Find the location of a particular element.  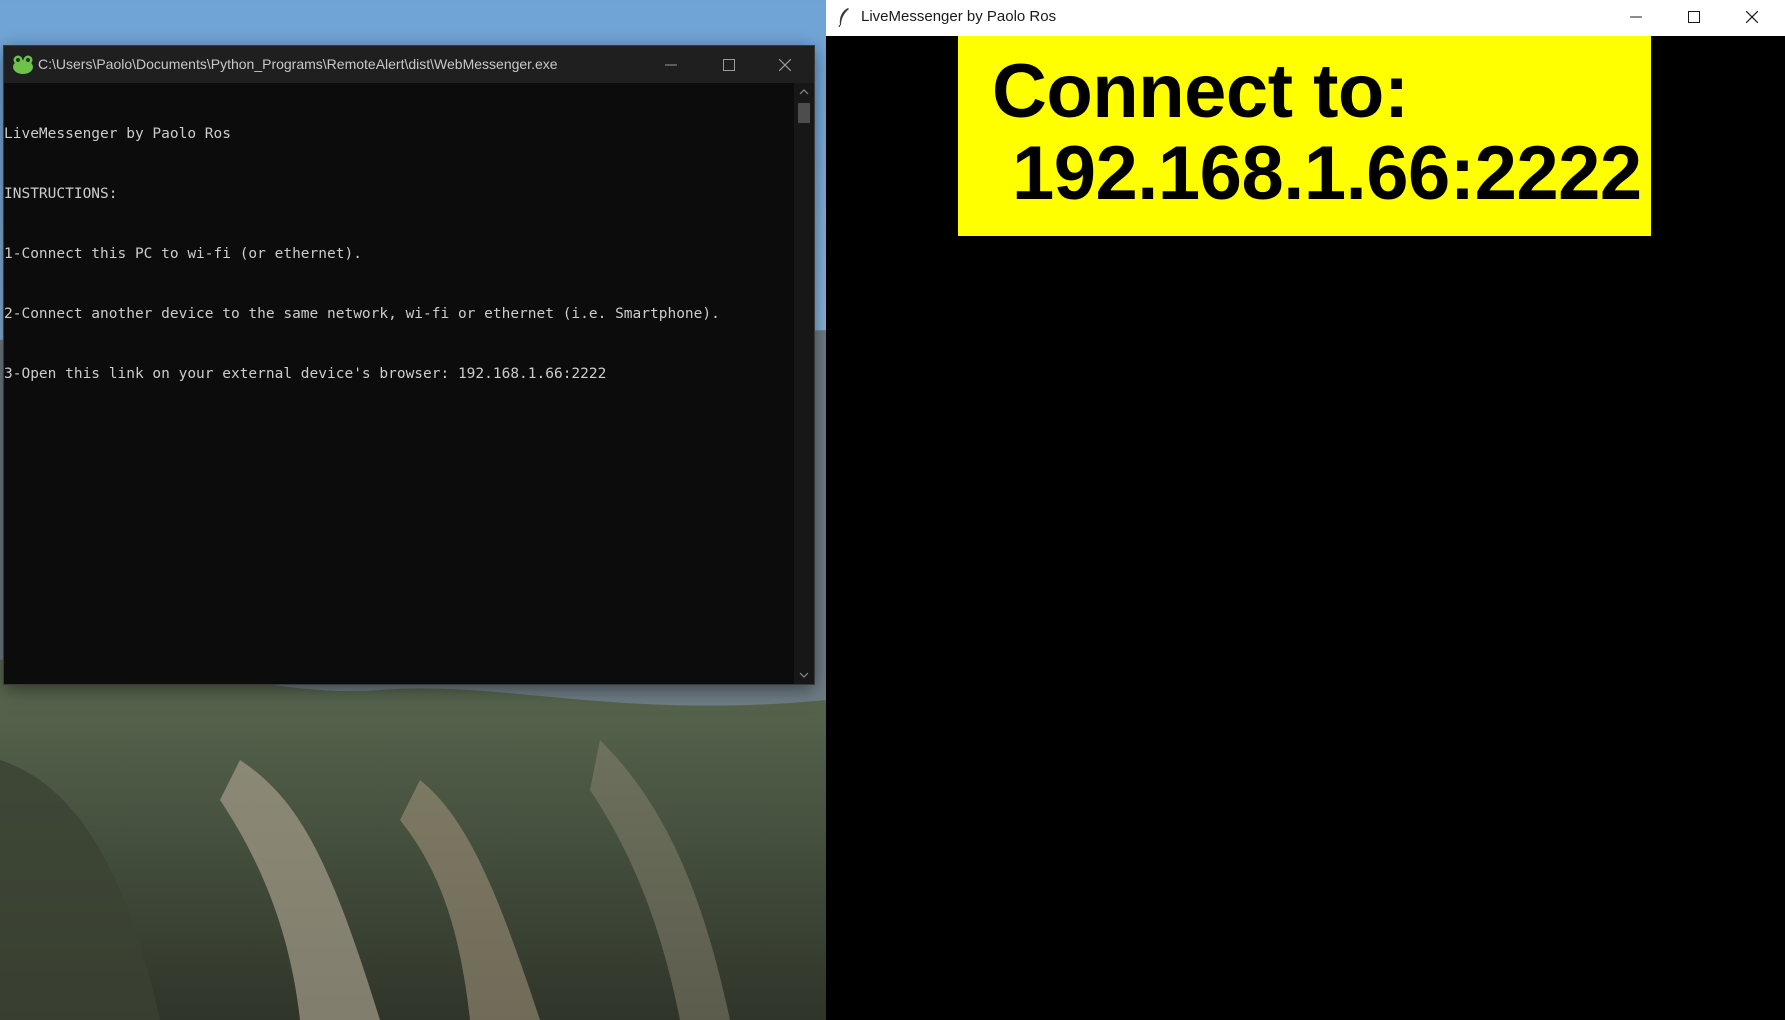

chevron-up-icon is located at coordinates (804, 92).